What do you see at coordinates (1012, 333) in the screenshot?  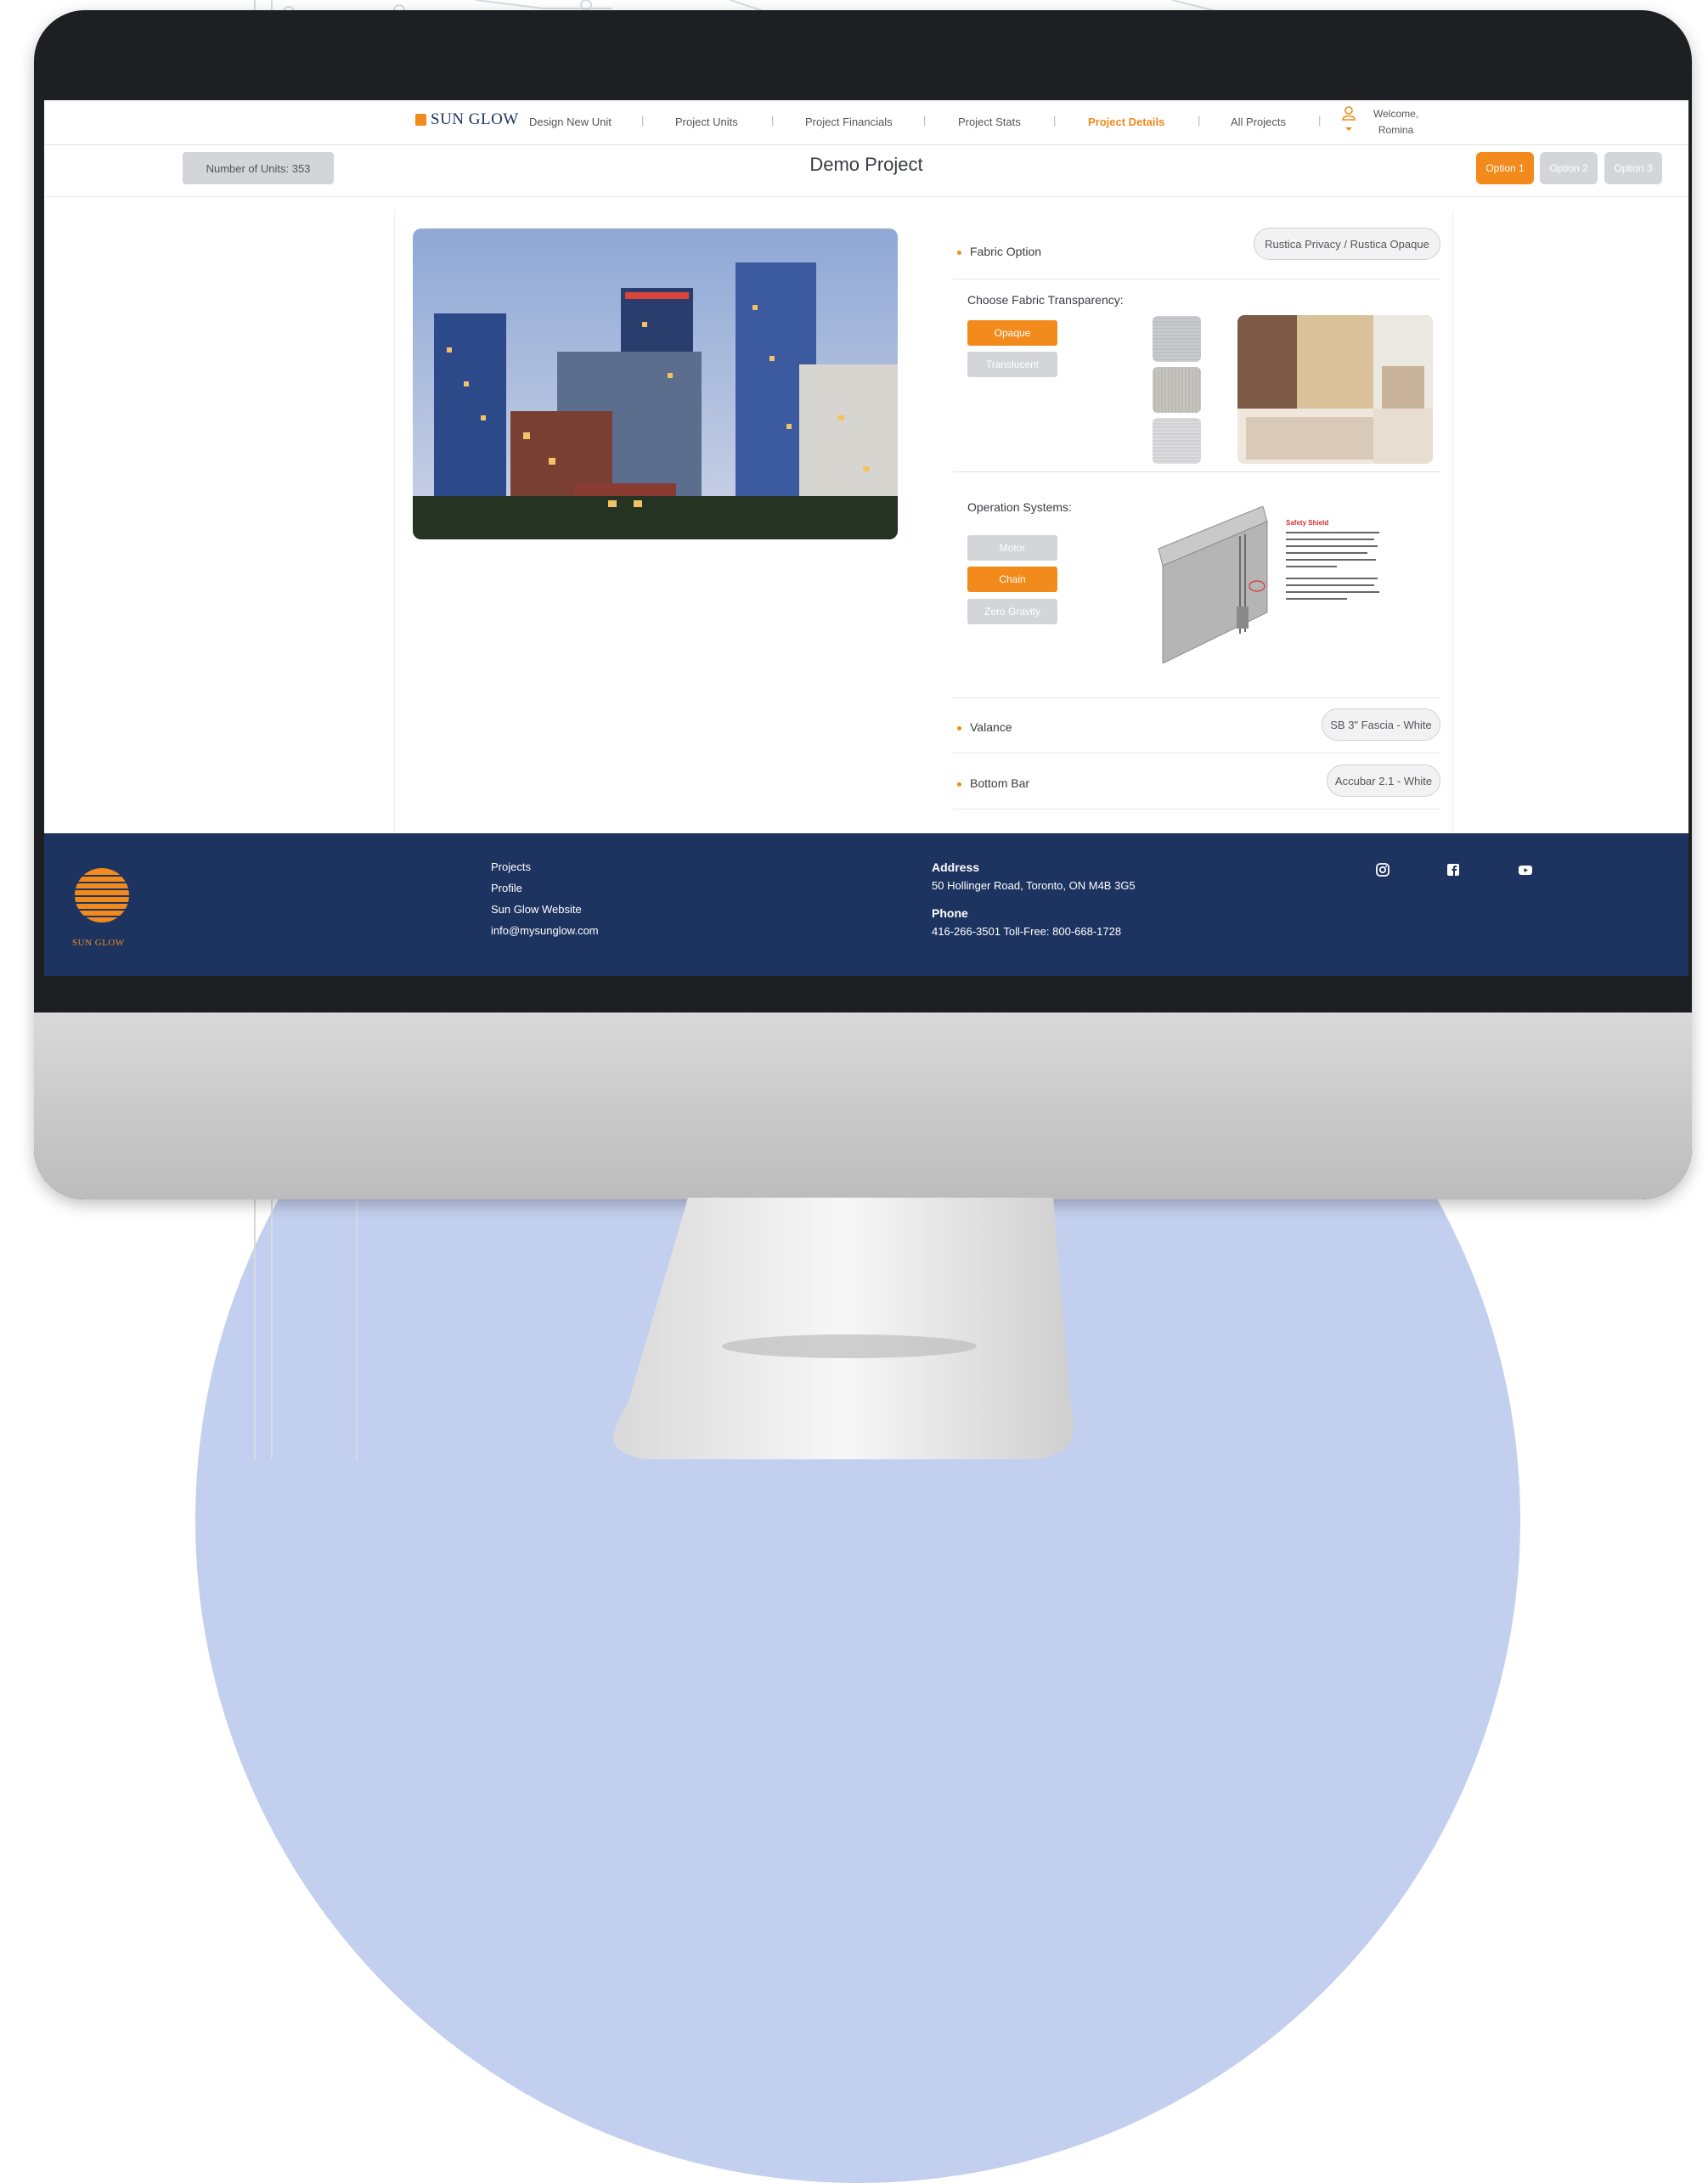 I see `opaque-button: Opaque` at bounding box center [1012, 333].